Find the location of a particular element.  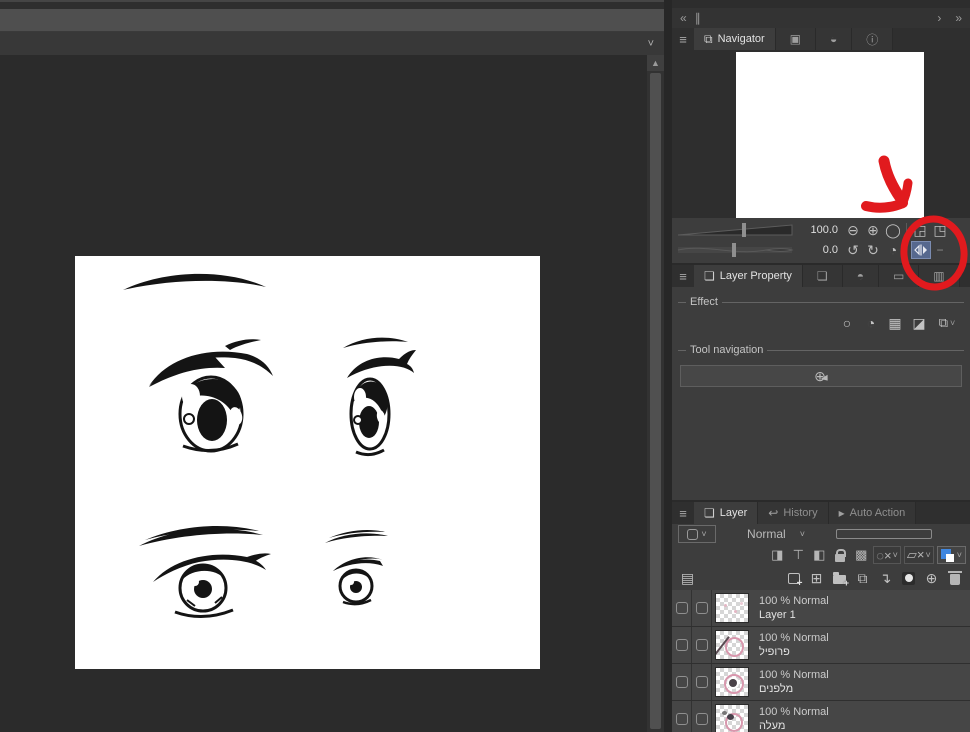

blend-mode-select: Normal ˅ is located at coordinates (776, 534).